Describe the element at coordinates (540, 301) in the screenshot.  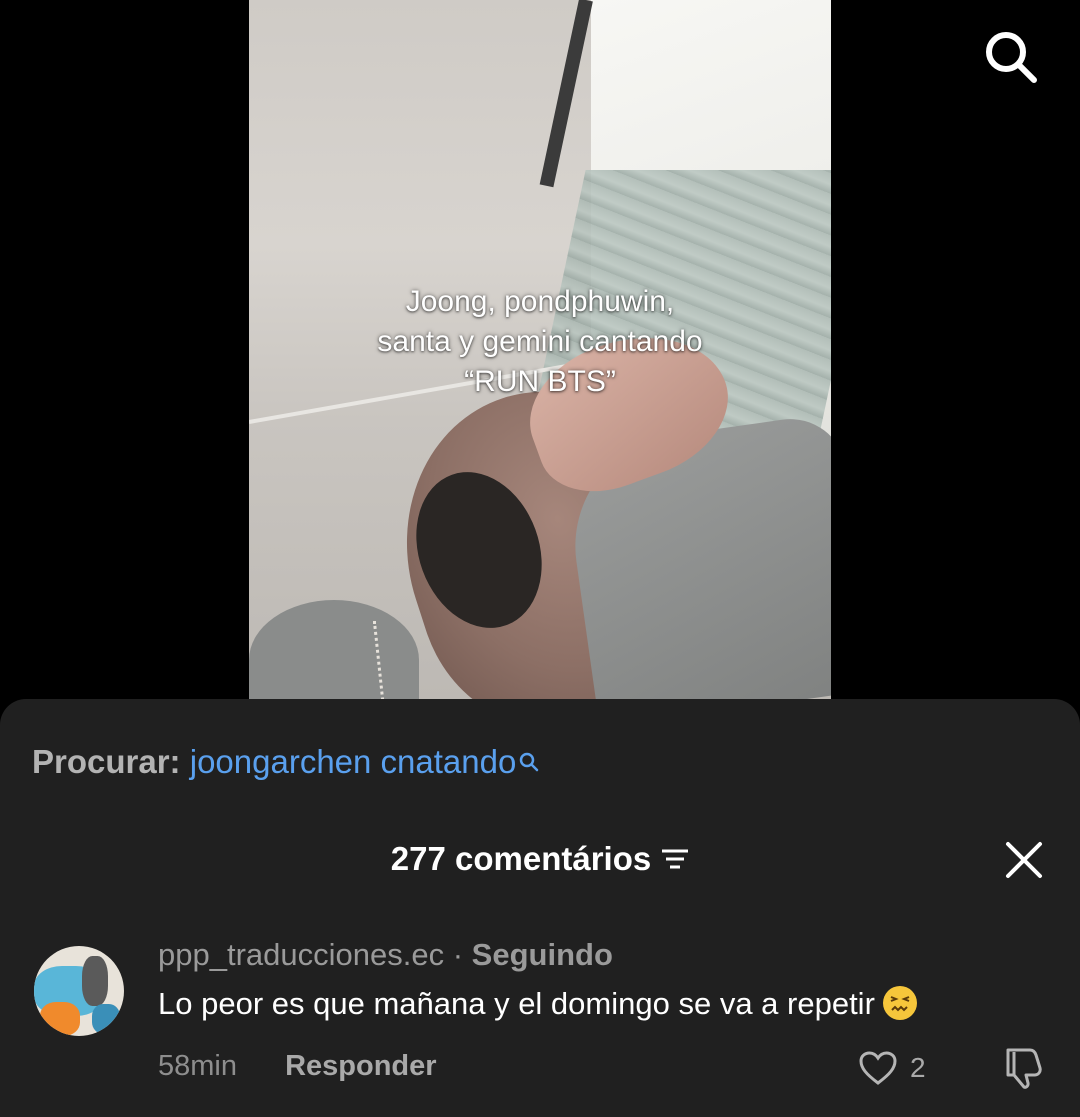
I see `video-caption-line: Joong, pondphuwin,` at that location.